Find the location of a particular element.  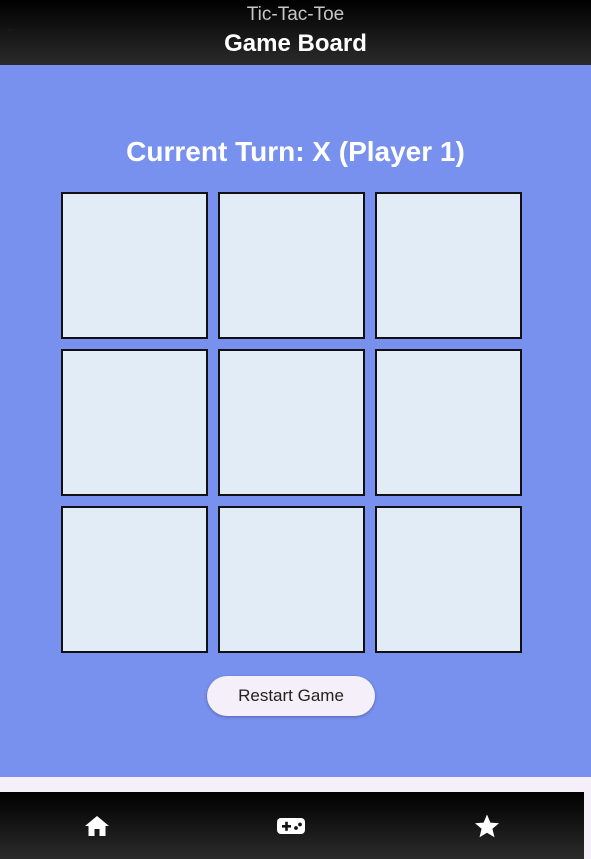

restart-game-button: Restart Game is located at coordinates (291, 696).